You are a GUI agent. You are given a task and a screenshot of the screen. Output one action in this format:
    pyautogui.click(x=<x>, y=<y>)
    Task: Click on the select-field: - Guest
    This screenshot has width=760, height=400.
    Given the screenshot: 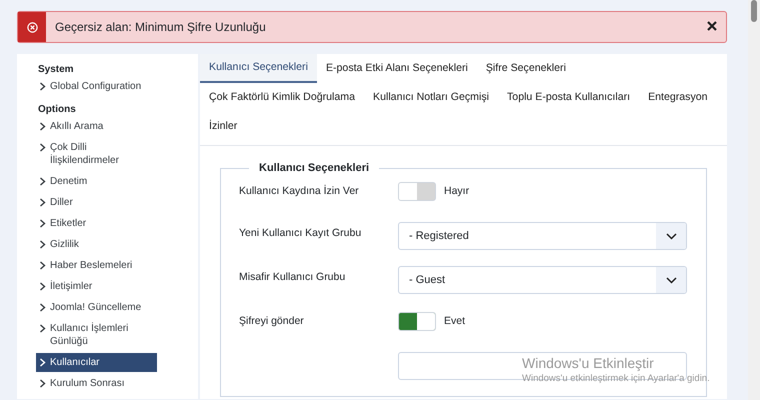 What is the action you would take?
    pyautogui.click(x=542, y=280)
    